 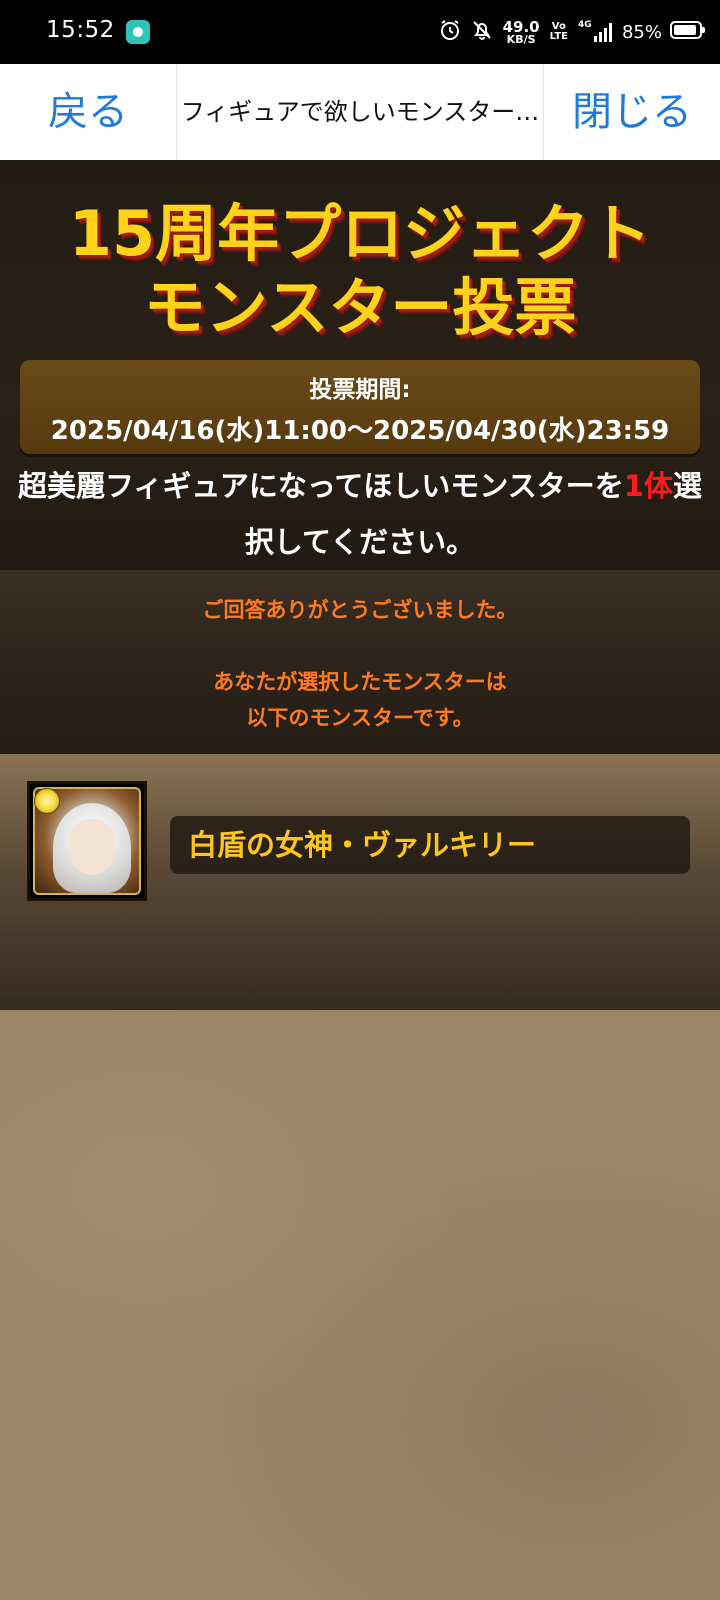 I want to click on status-icons: 49.0 KB/S Vo LTE 4G 85%, so click(x=550, y=32).